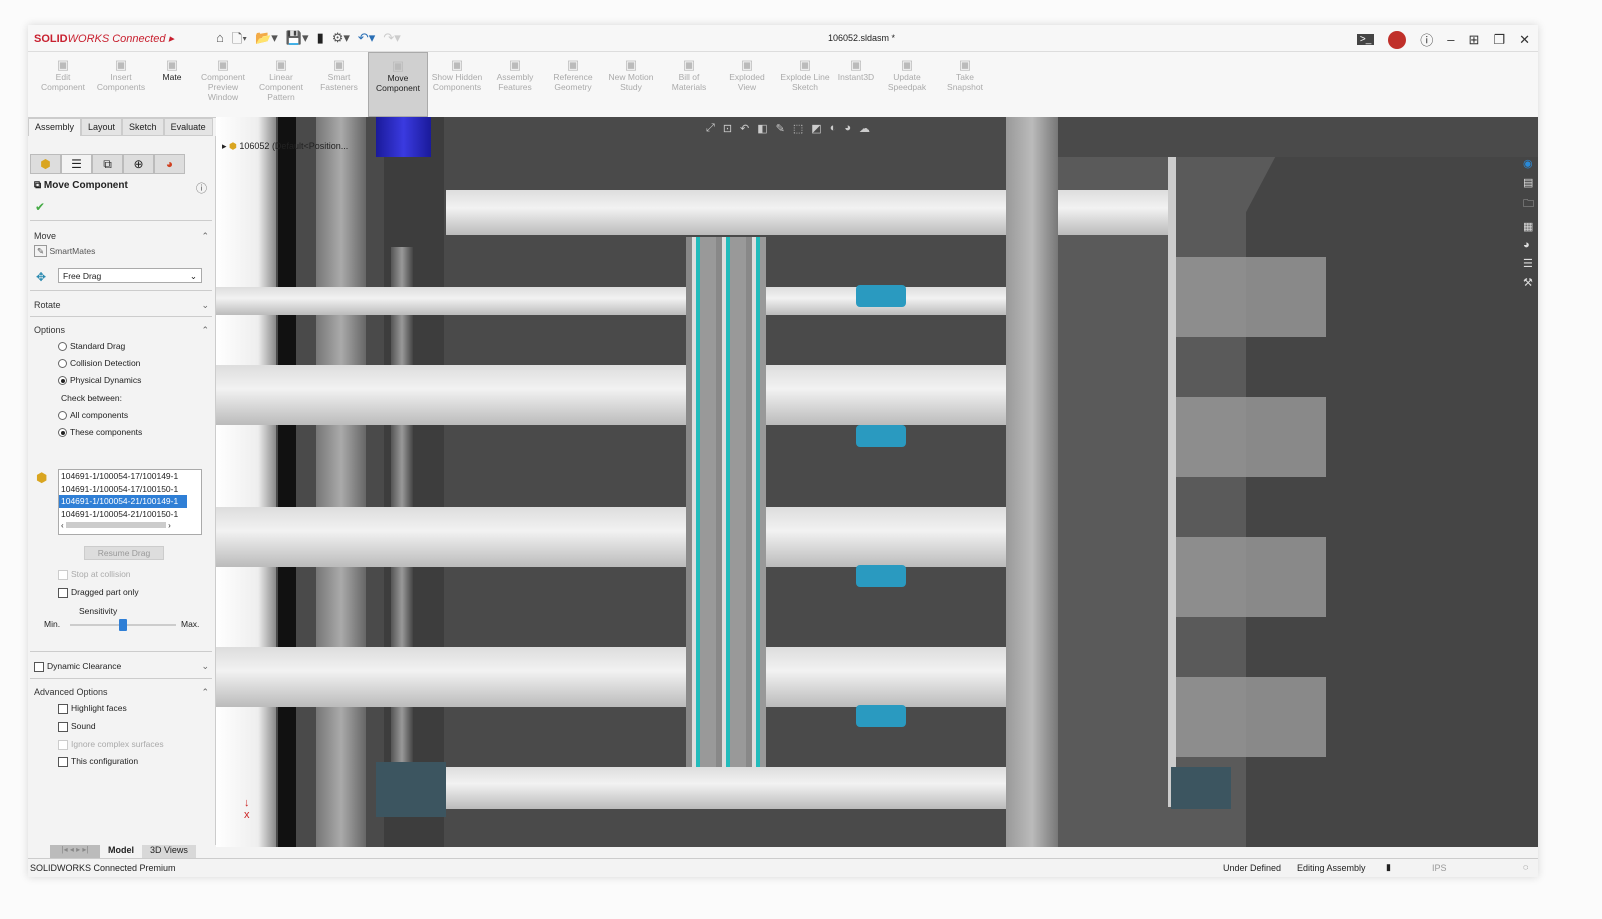 The width and height of the screenshot is (1602, 919). Describe the element at coordinates (805, 84) in the screenshot. I see `ribbon-explode-line-sketch-button: ▣ Explode Line Sketch` at that location.